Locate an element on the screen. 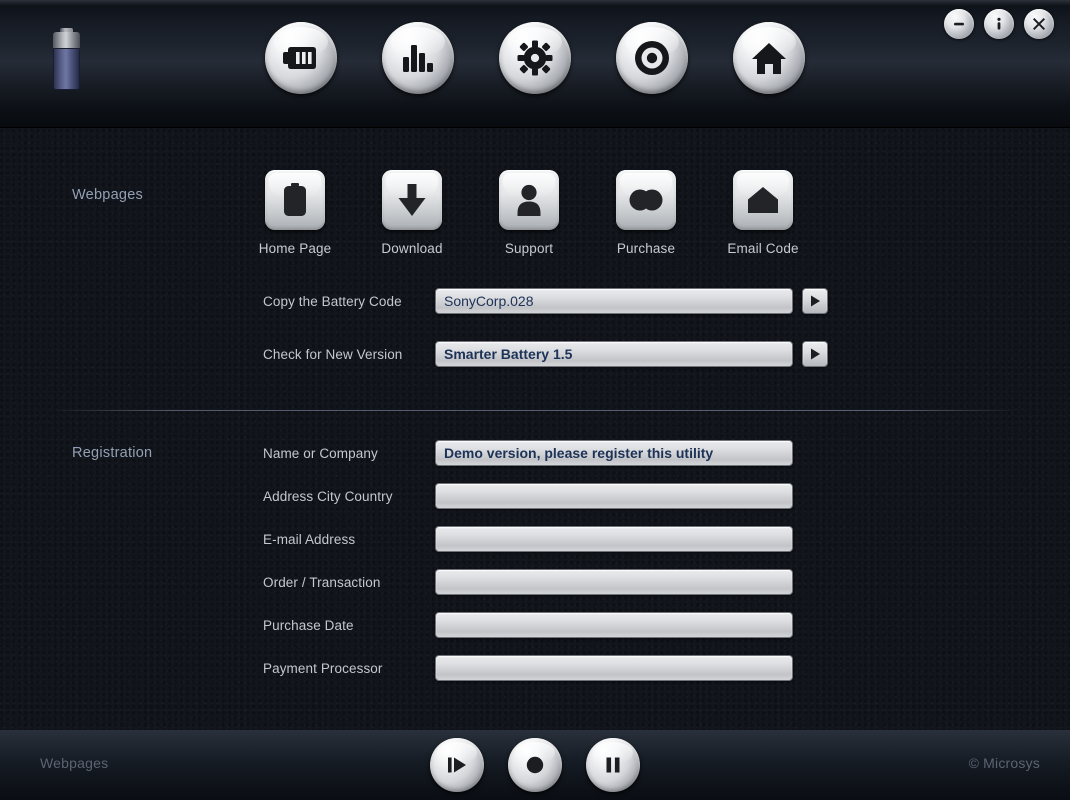 The height and width of the screenshot is (800, 1070). webicon-download: Download is located at coordinates (412, 213).